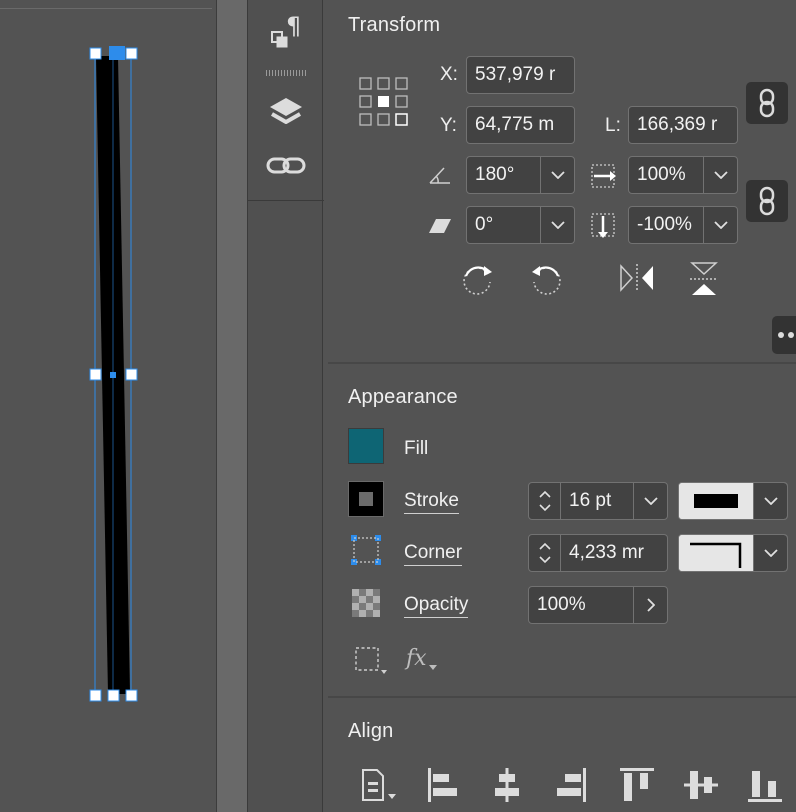 This screenshot has width=796, height=812. Describe the element at coordinates (666, 175) in the screenshot. I see `scale-x-value: 100%` at that location.